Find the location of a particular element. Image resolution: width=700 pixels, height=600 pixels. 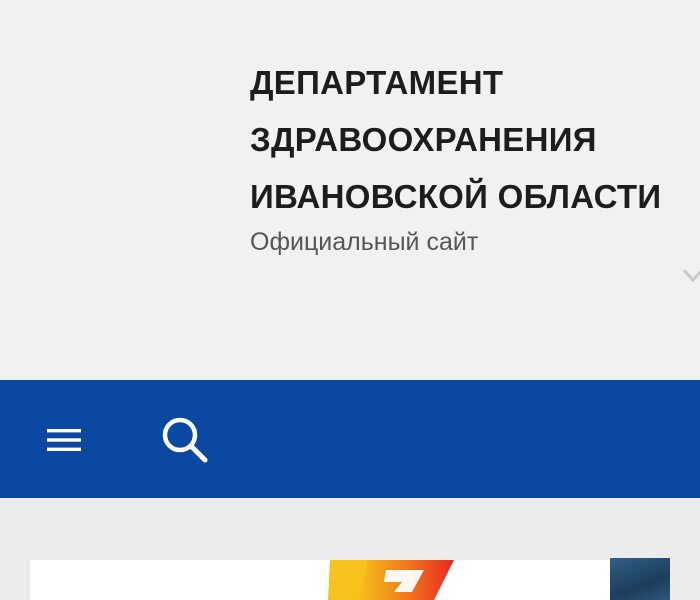

search-button is located at coordinates (185, 440).